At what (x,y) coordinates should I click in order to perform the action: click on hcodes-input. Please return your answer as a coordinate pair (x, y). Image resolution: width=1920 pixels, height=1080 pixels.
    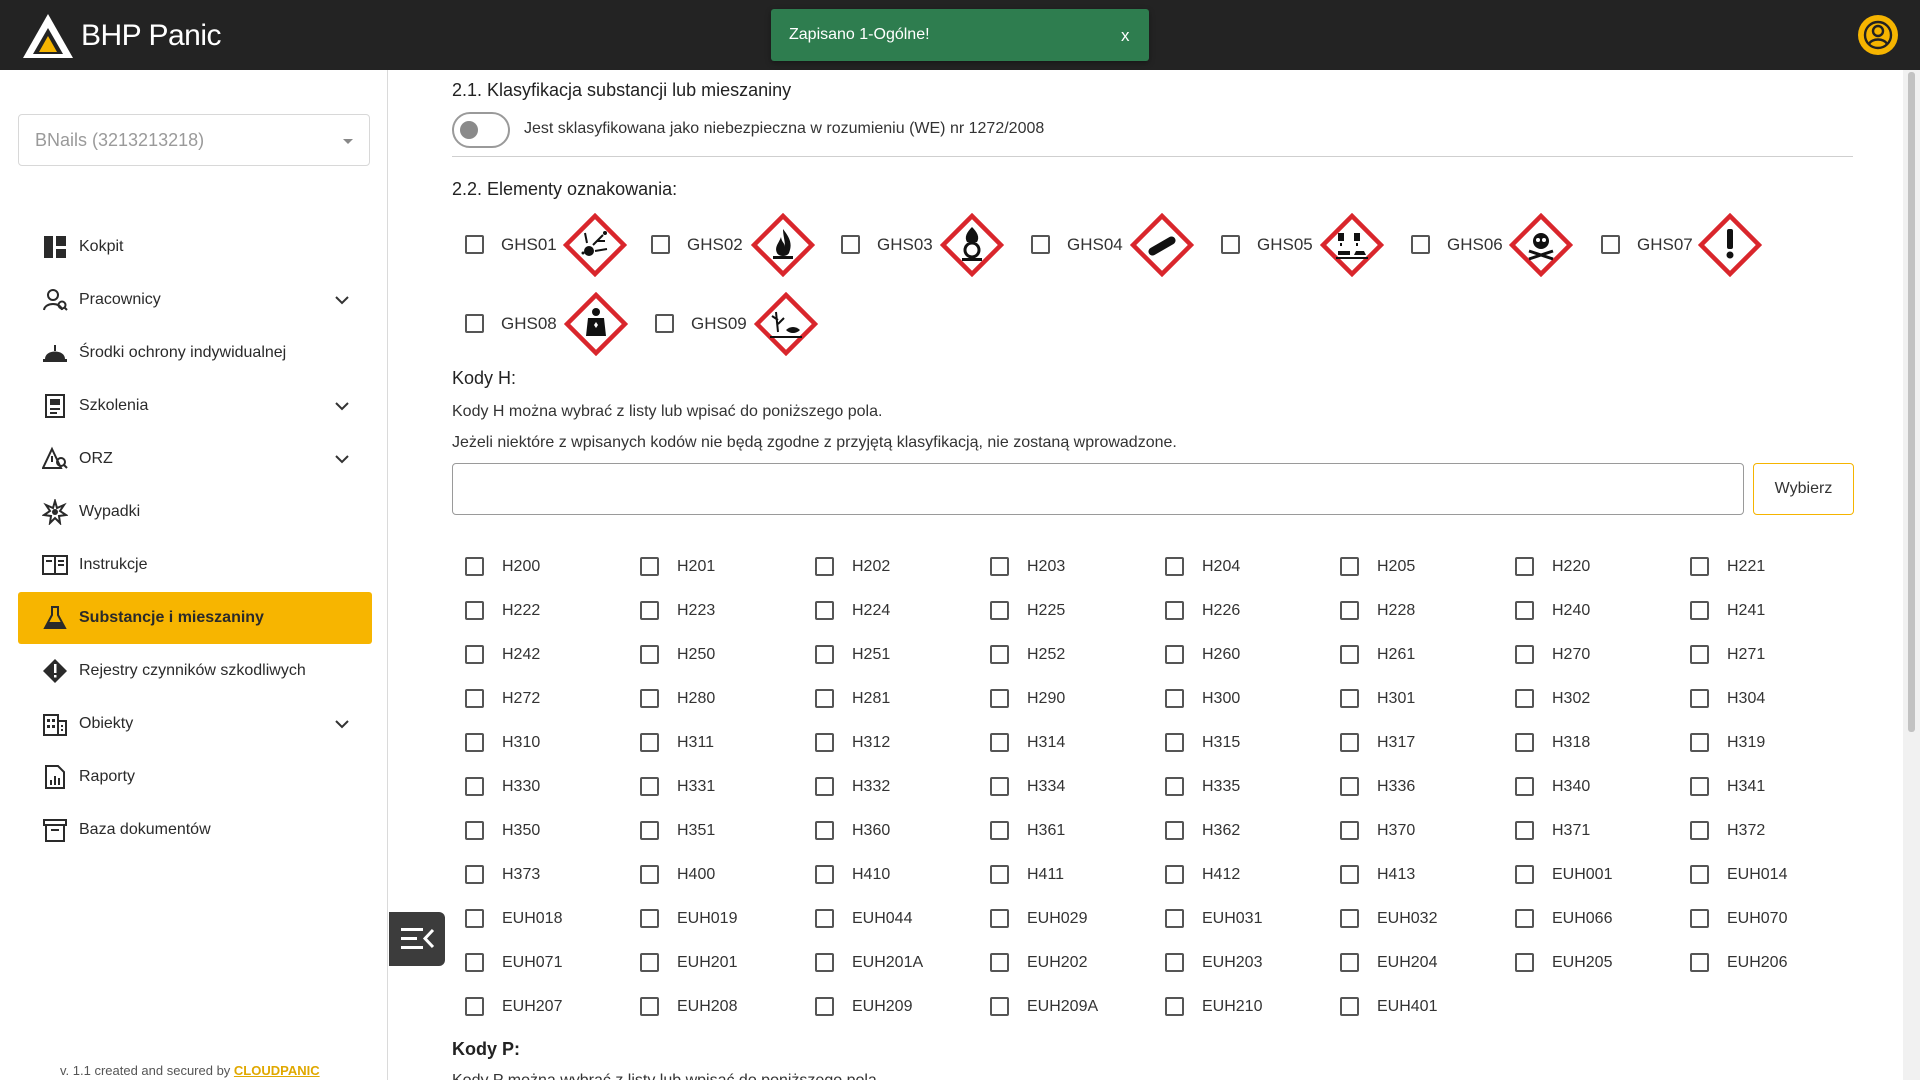
    Looking at the image, I should click on (1098, 489).